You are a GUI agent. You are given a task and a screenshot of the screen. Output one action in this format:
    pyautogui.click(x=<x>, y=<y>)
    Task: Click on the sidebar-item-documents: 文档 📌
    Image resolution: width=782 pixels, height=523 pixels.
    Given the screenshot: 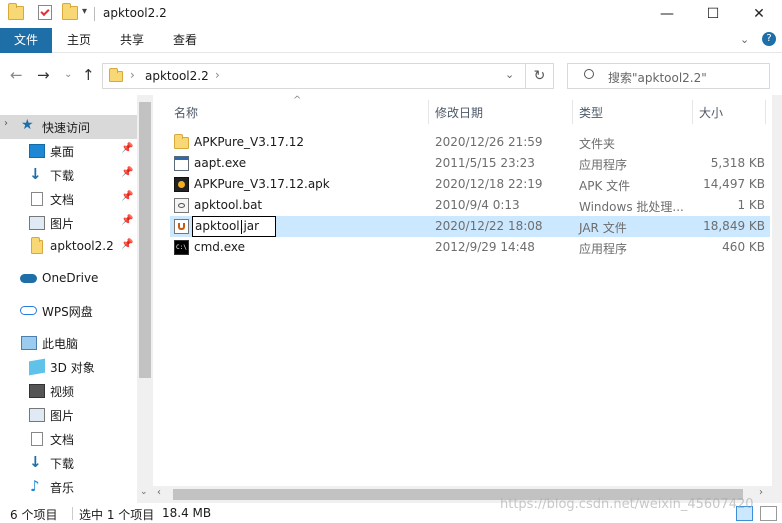 What is the action you would take?
    pyautogui.click(x=68, y=199)
    